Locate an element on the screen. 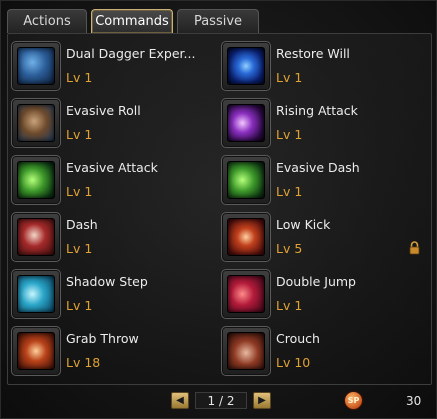  skill-info: Dash Lv 1 is located at coordinates (136, 237).